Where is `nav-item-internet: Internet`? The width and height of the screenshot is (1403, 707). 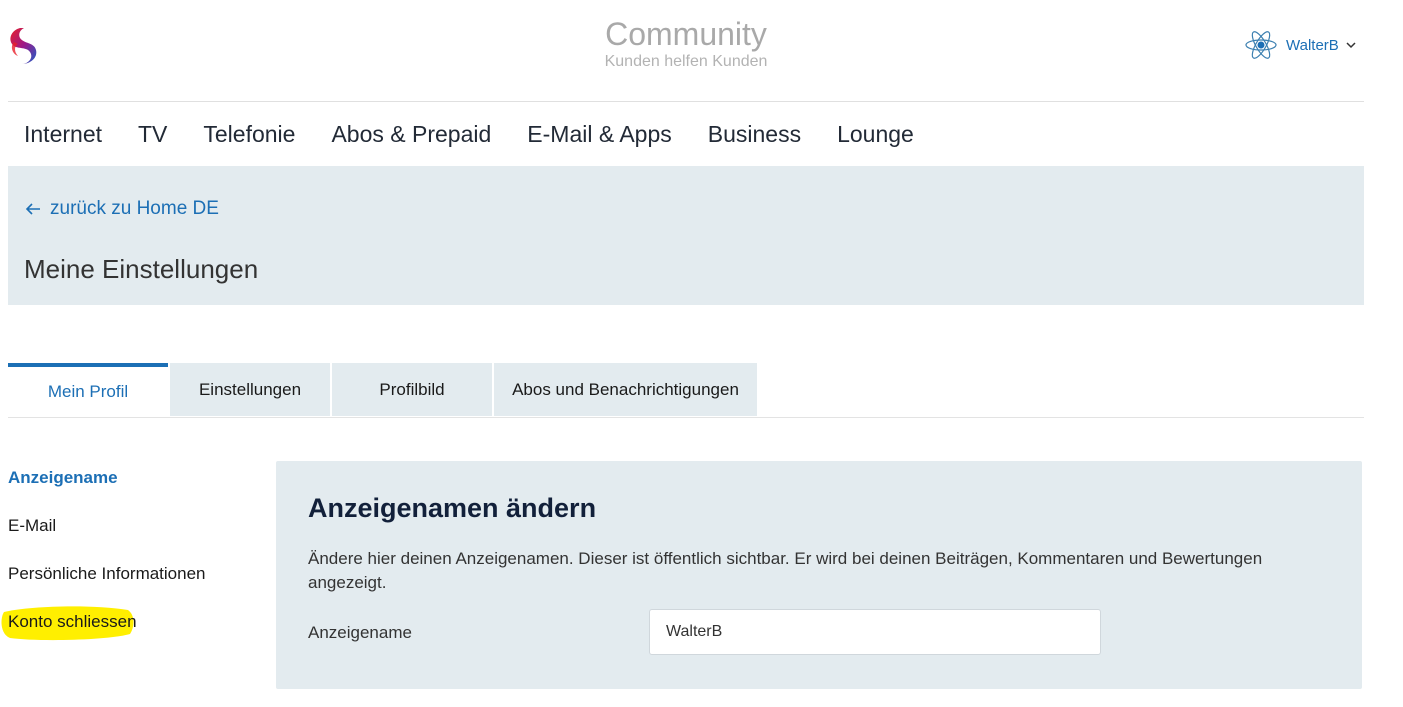 nav-item-internet: Internet is located at coordinates (63, 134).